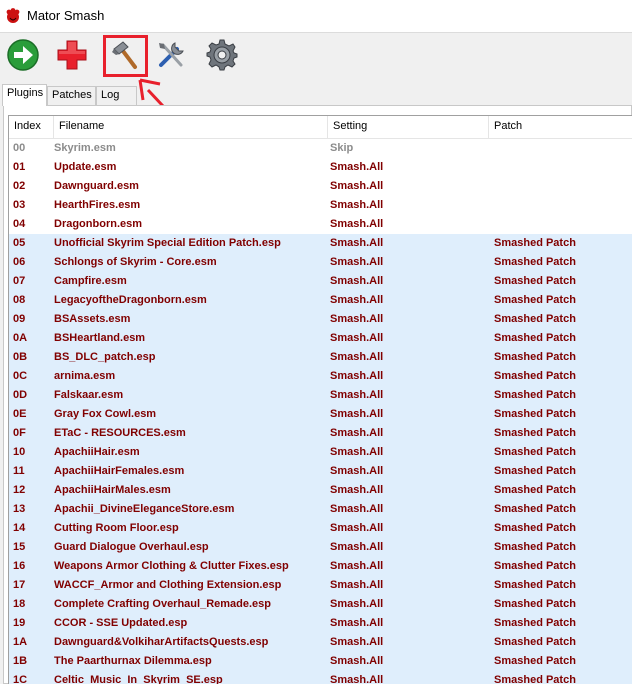 The image size is (632, 684). I want to click on table-row: 03 HearthFires.esm Smash.All, so click(320, 205).